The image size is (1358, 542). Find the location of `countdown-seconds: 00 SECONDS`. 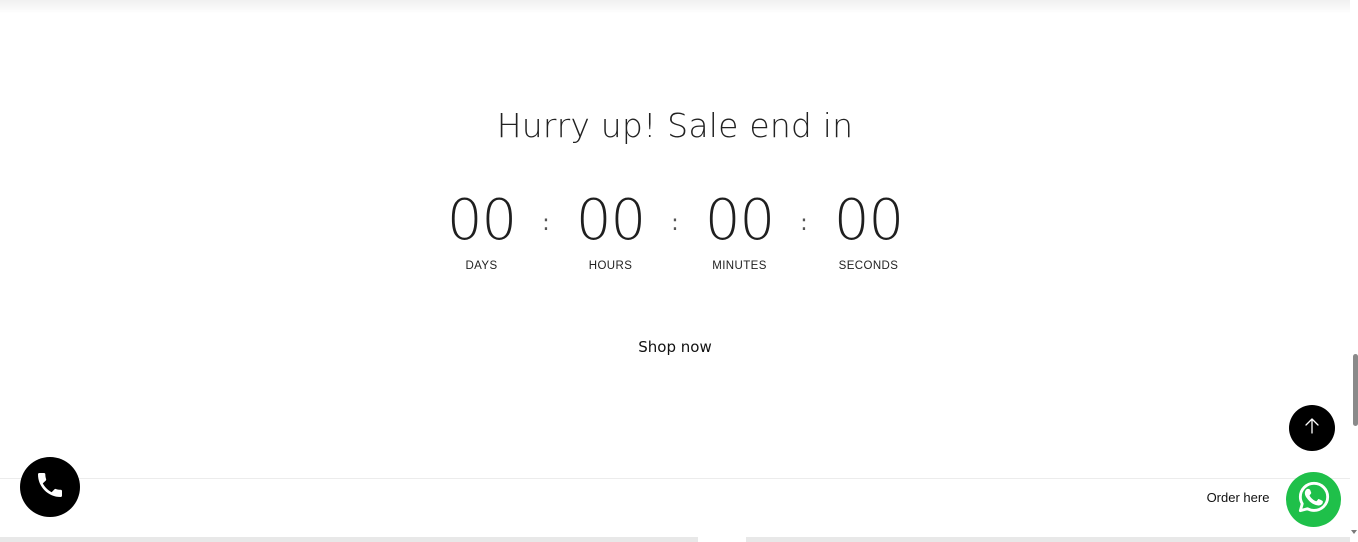

countdown-seconds: 00 SECONDS is located at coordinates (869, 229).